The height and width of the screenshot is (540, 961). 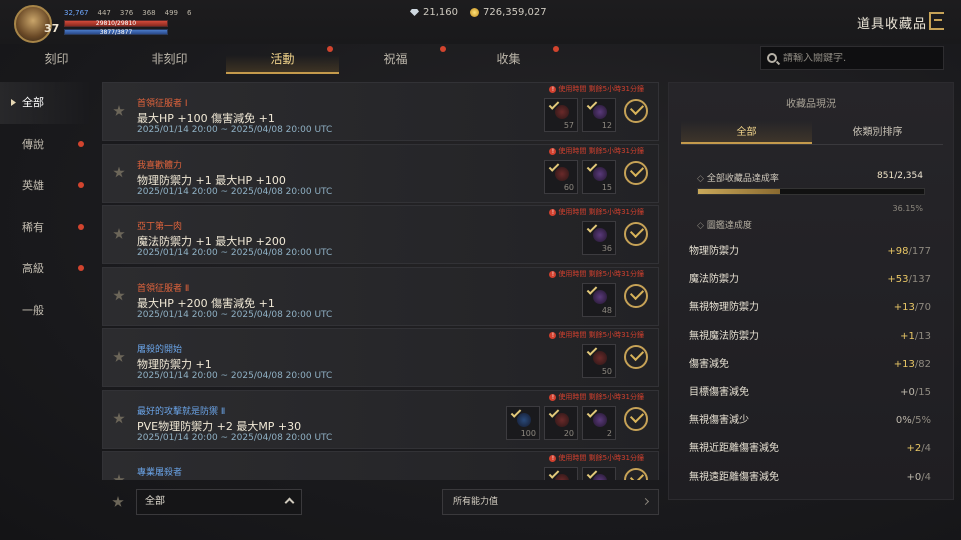 I want to click on dropdown-value: 全部, so click(x=155, y=501).